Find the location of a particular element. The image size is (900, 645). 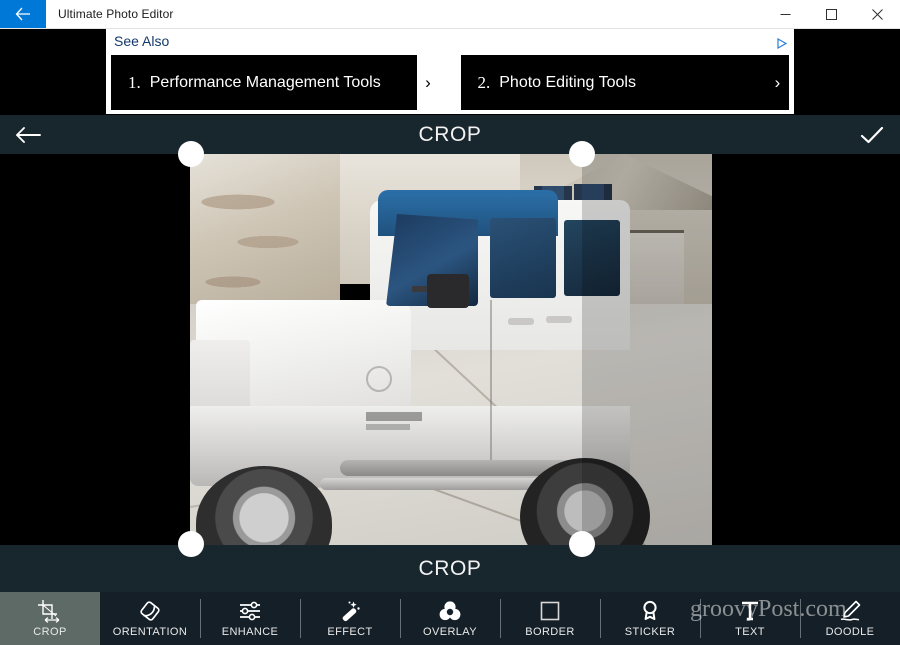

ad-item: 2. Photo Editing Tools › is located at coordinates (624, 82).